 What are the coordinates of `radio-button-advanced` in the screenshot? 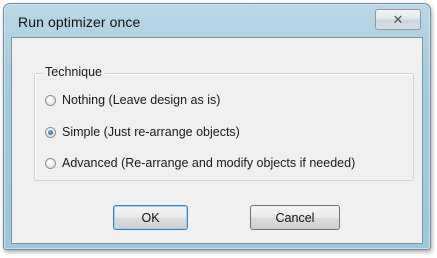 It's located at (50, 163).